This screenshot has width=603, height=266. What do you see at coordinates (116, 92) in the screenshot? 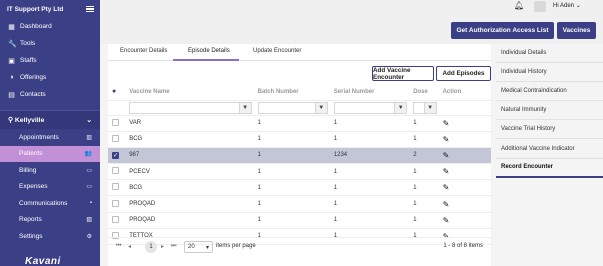
I see `select-all-checkbox: ●` at bounding box center [116, 92].